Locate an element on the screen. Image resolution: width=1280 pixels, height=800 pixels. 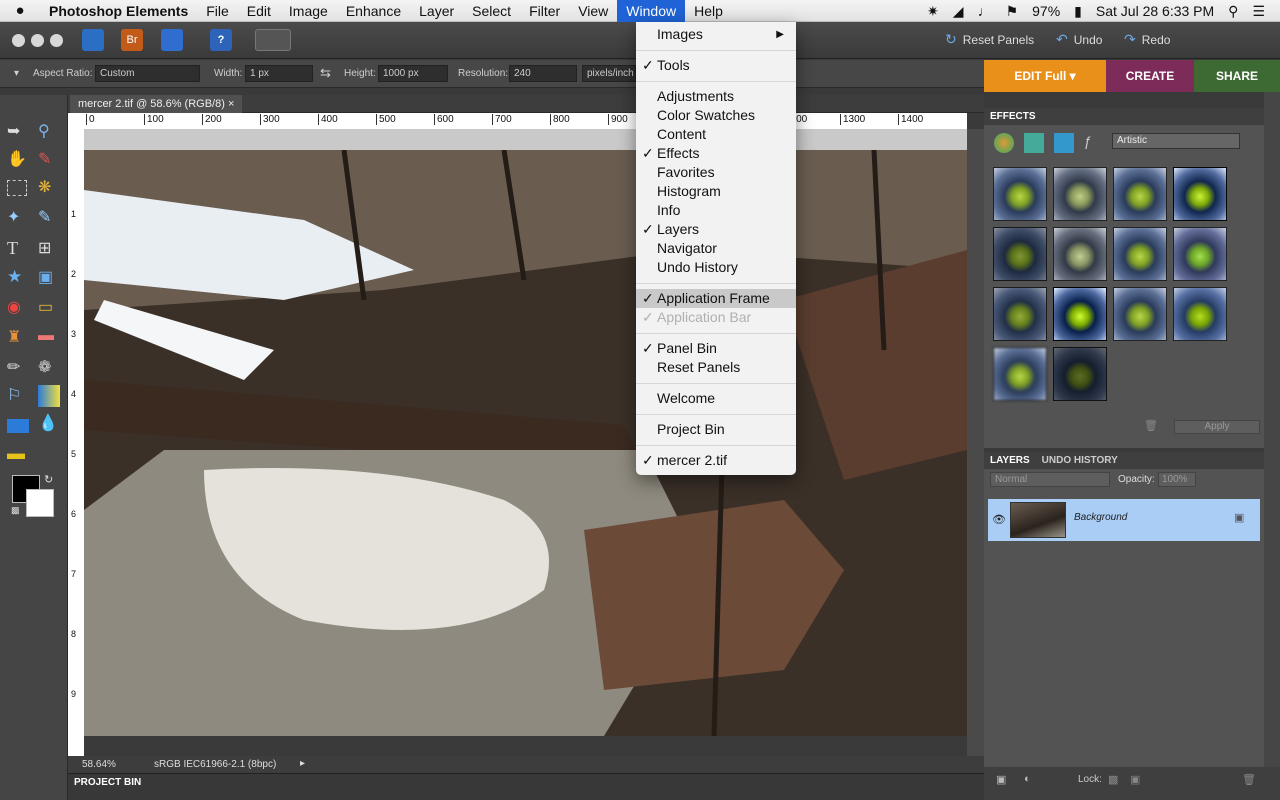
tab-layers: LAYERS is located at coordinates (1010, 460).